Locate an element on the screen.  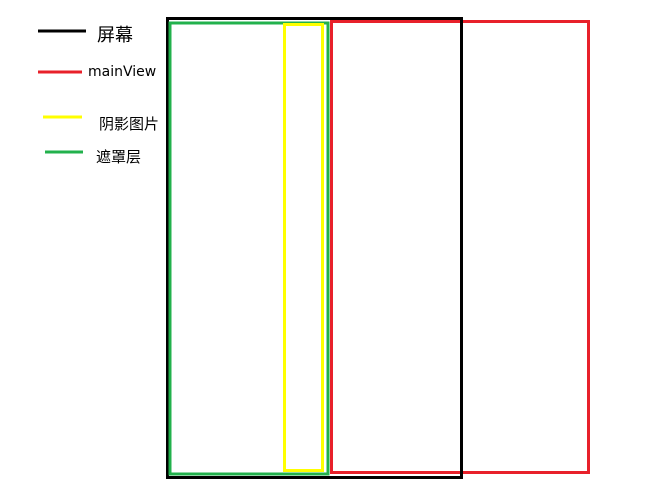
legend: 屏幕 mainView 阴影图片 遮罩层 is located at coordinates (98, 95).